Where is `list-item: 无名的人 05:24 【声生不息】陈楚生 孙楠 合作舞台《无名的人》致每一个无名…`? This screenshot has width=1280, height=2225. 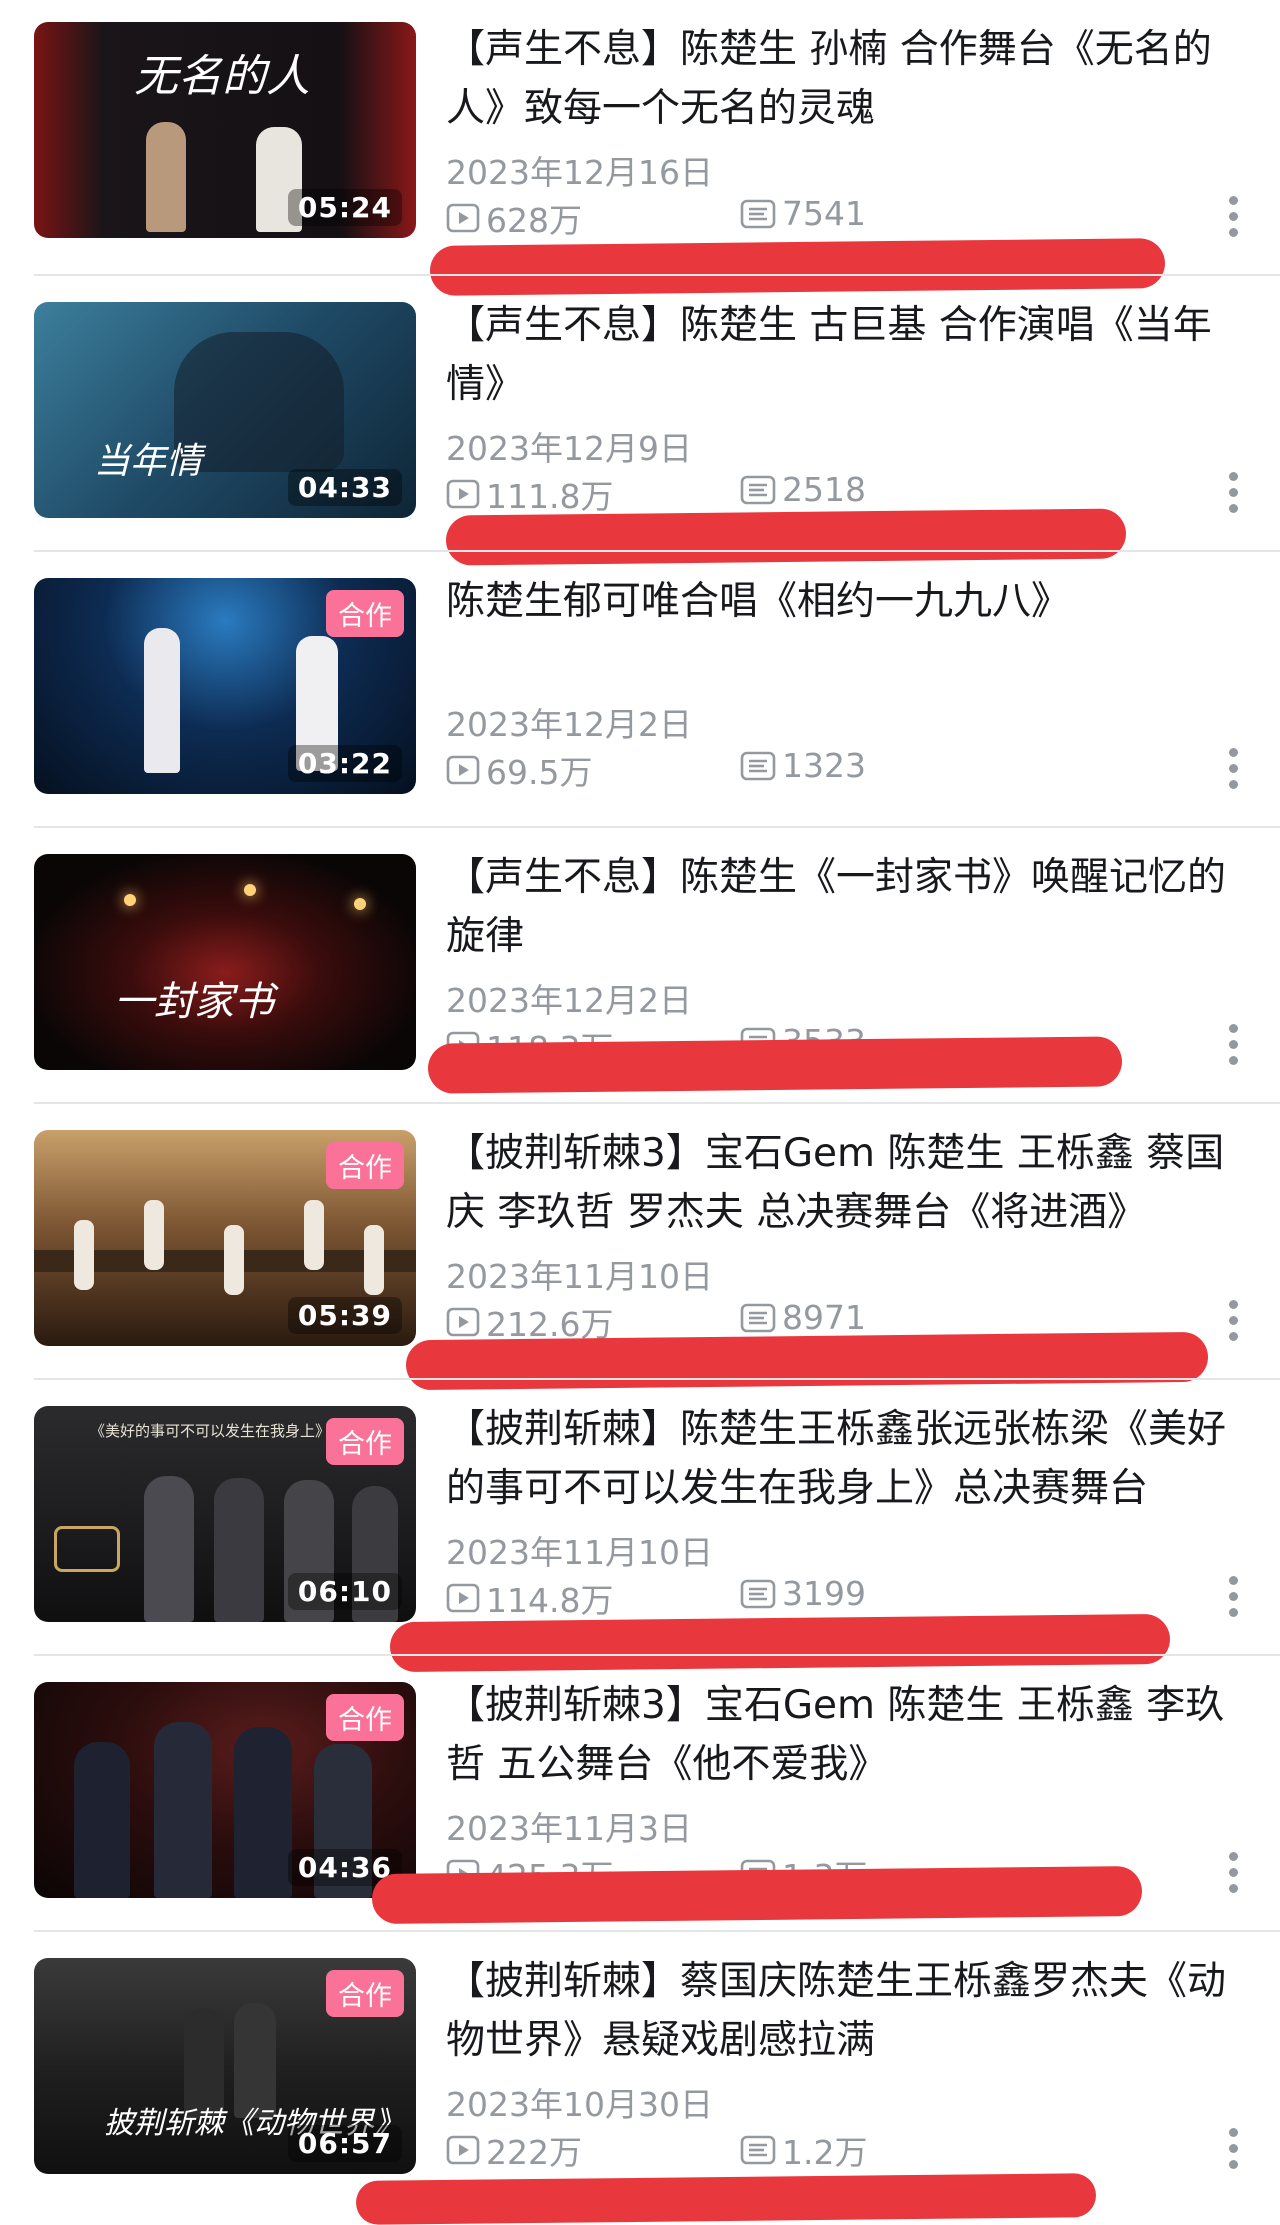
list-item: 无名的人 05:24 【声生不息】陈楚生 孙楠 合作舞台《无名的人》致每一个无名… is located at coordinates (640, 148).